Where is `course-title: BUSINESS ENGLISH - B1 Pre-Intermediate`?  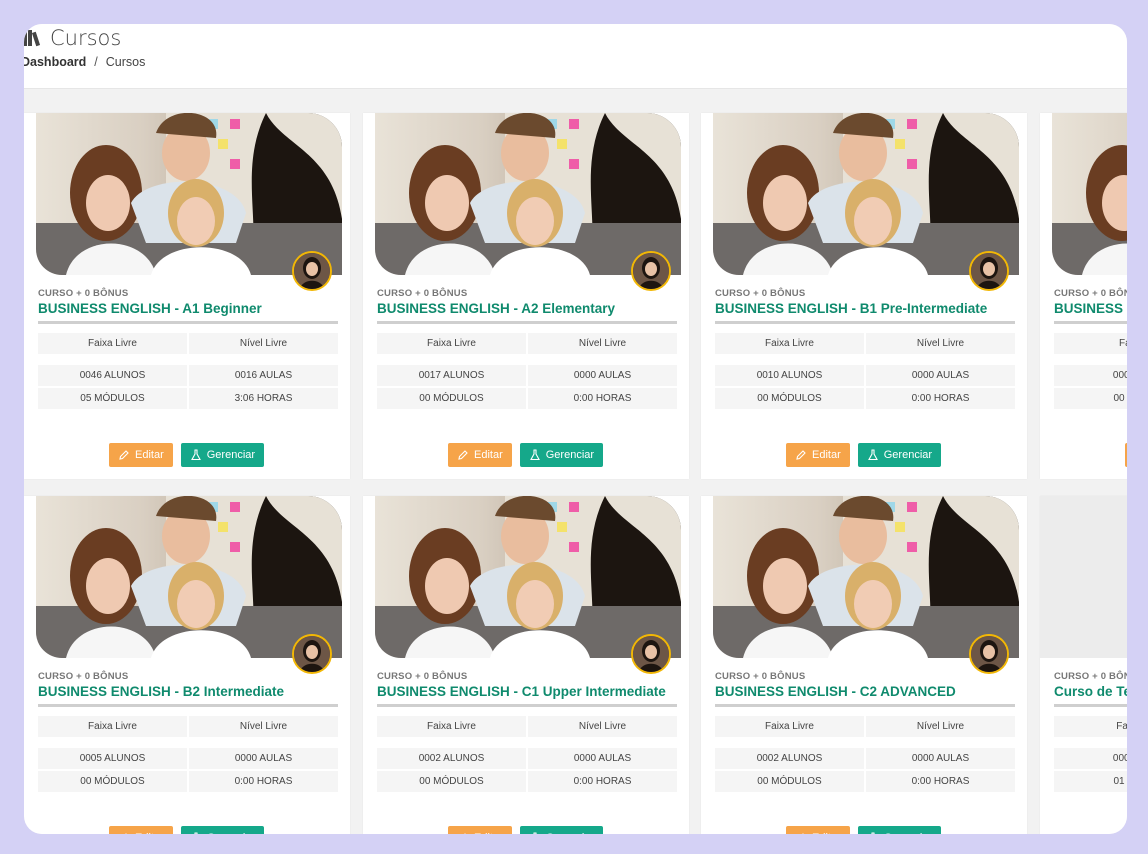
course-title: BUSINESS ENGLISH - B1 Pre-Intermediate is located at coordinates (851, 308).